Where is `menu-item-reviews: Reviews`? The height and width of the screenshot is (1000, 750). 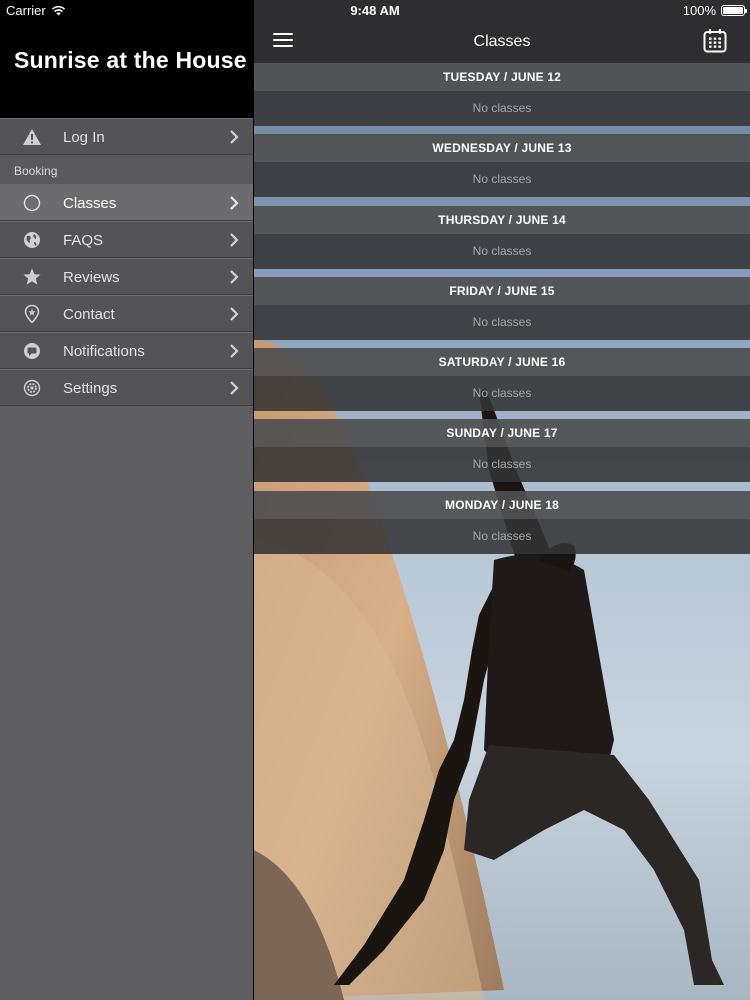 menu-item-reviews: Reviews is located at coordinates (126, 276).